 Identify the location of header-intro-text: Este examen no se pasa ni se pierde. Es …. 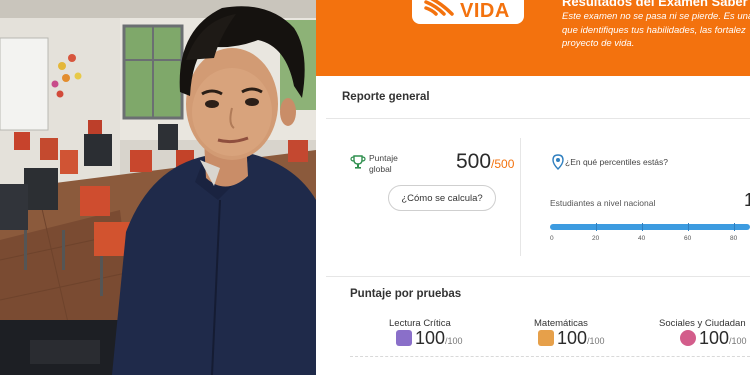
(656, 30).